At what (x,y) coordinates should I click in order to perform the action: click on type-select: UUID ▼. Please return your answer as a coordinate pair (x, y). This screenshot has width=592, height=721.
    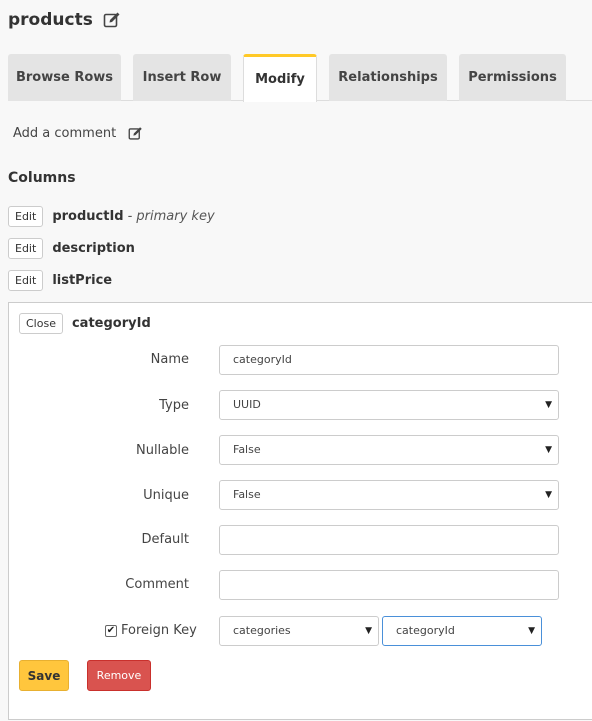
    Looking at the image, I should click on (389, 405).